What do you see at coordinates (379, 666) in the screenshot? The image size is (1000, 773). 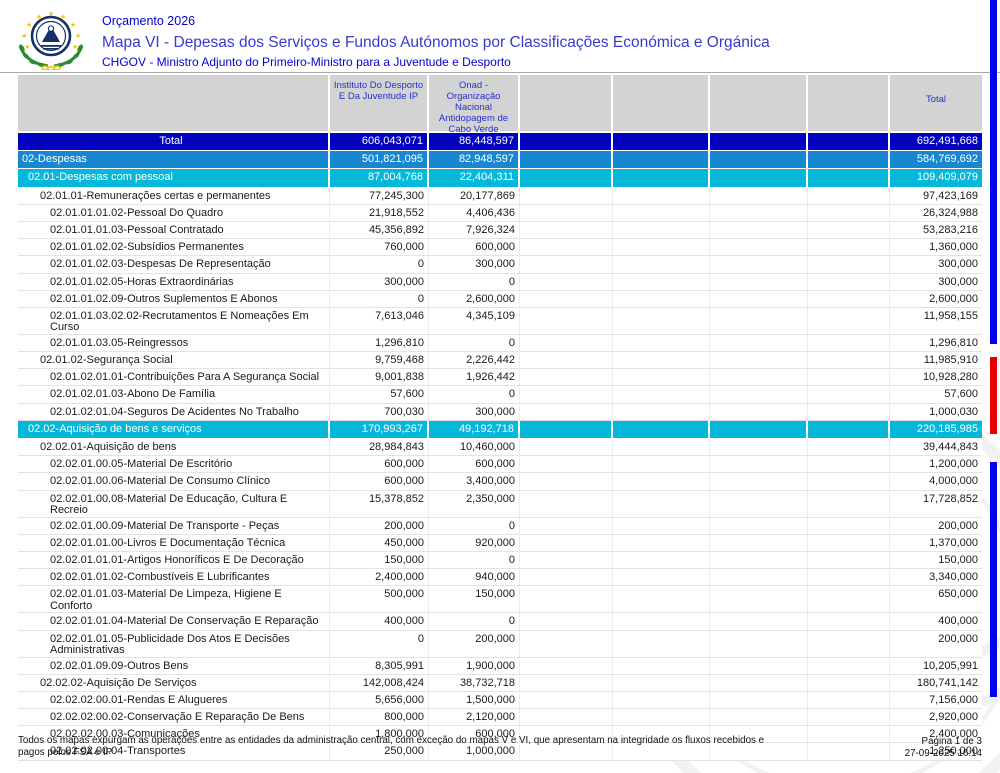 I see `cell-value: 8,305,991` at bounding box center [379, 666].